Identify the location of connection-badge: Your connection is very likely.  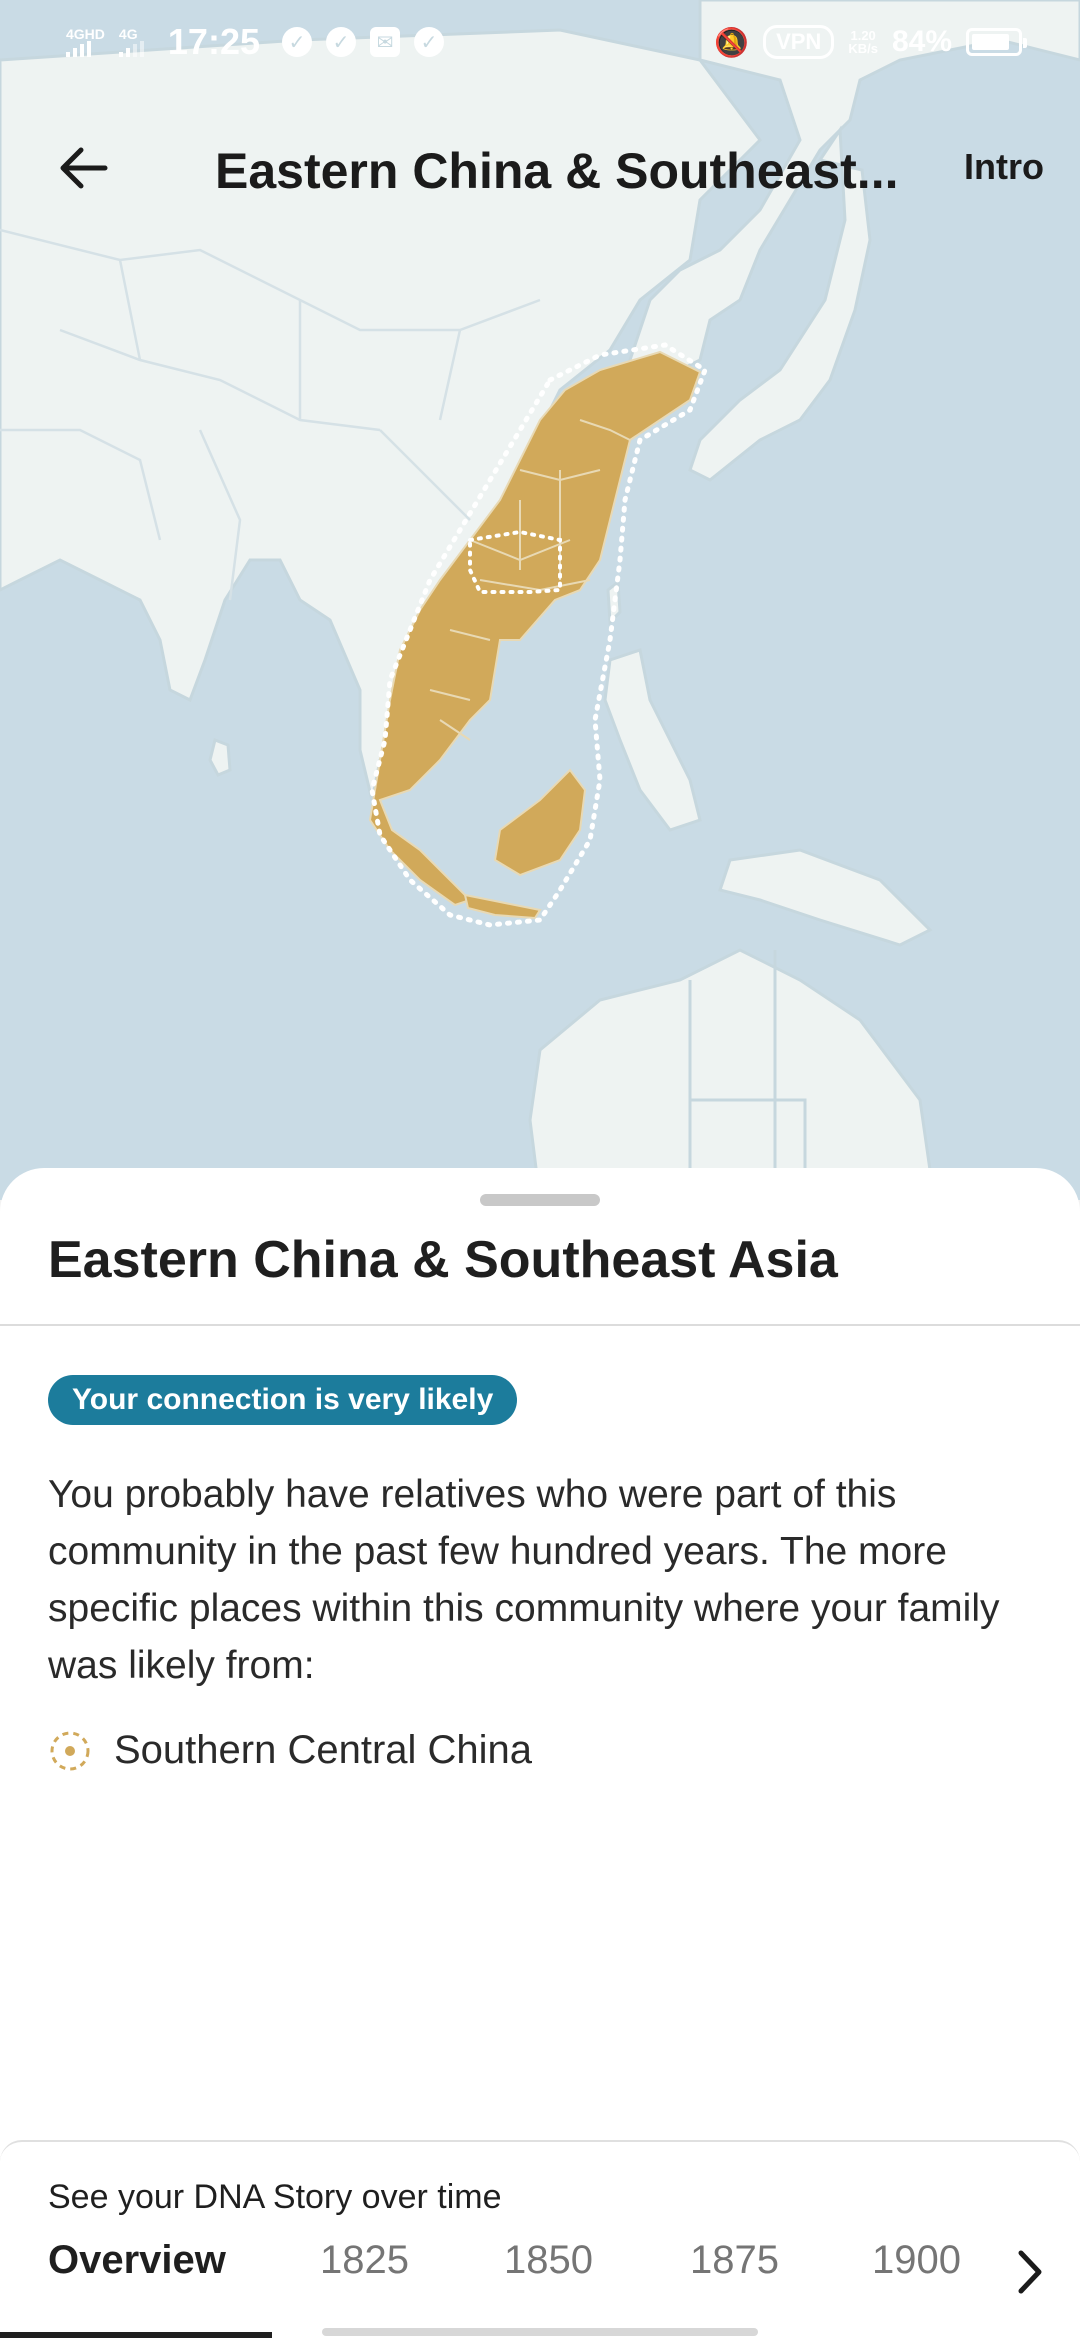
(283, 1400).